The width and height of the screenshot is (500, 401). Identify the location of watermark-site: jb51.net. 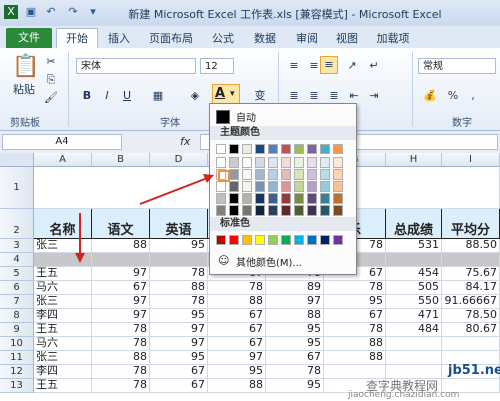
(474, 370).